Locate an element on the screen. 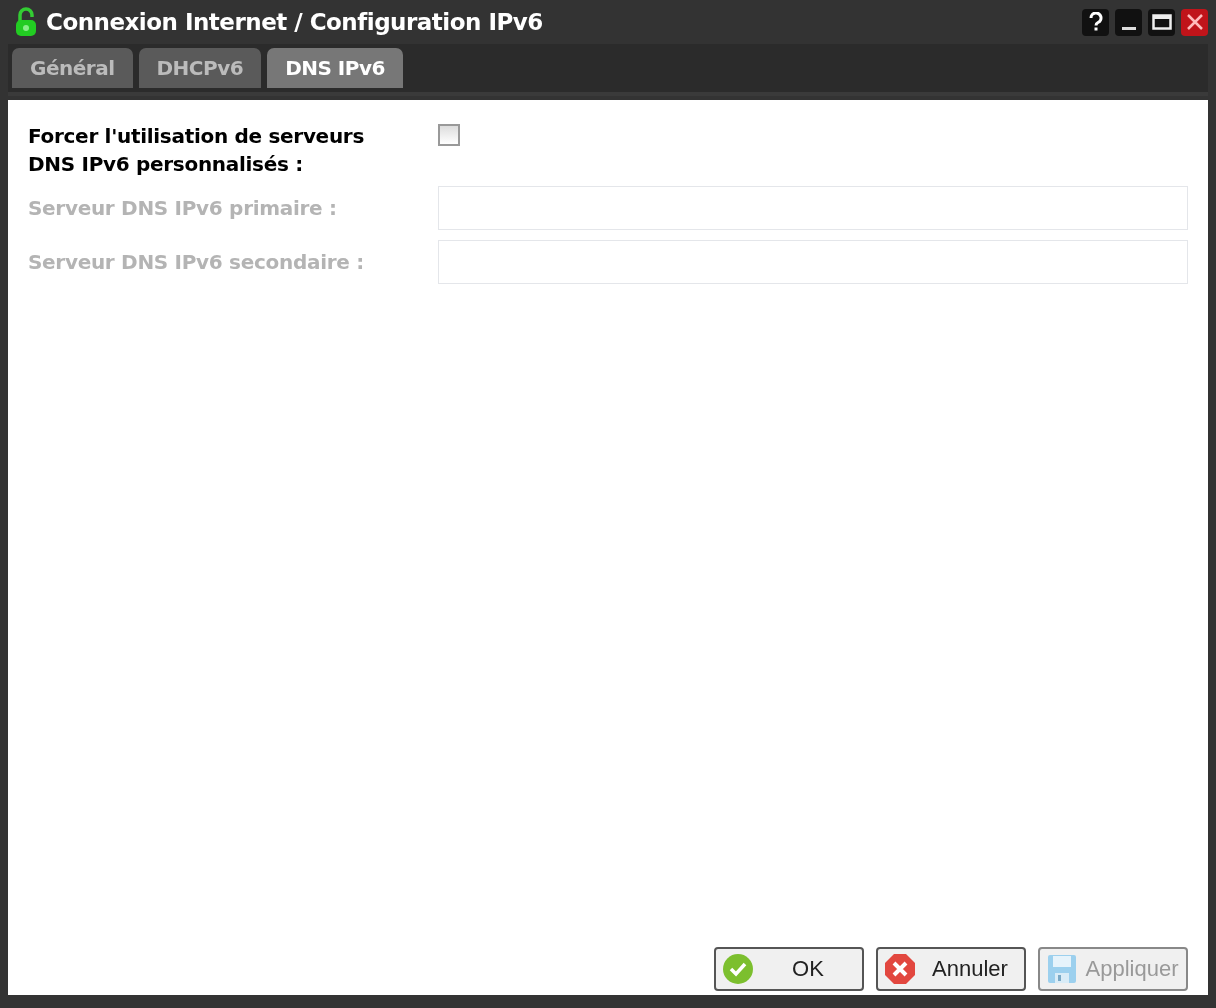  question-mark-icon is located at coordinates (1095, 22).